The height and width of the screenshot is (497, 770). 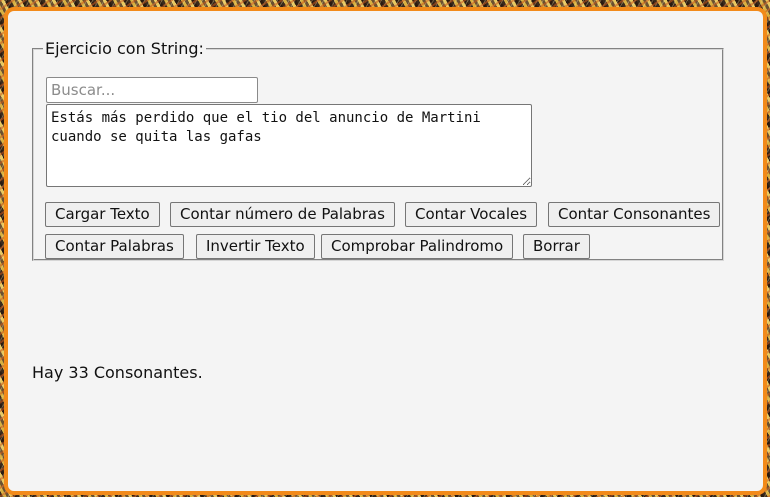 I want to click on borrar-button: Borrar, so click(x=556, y=246).